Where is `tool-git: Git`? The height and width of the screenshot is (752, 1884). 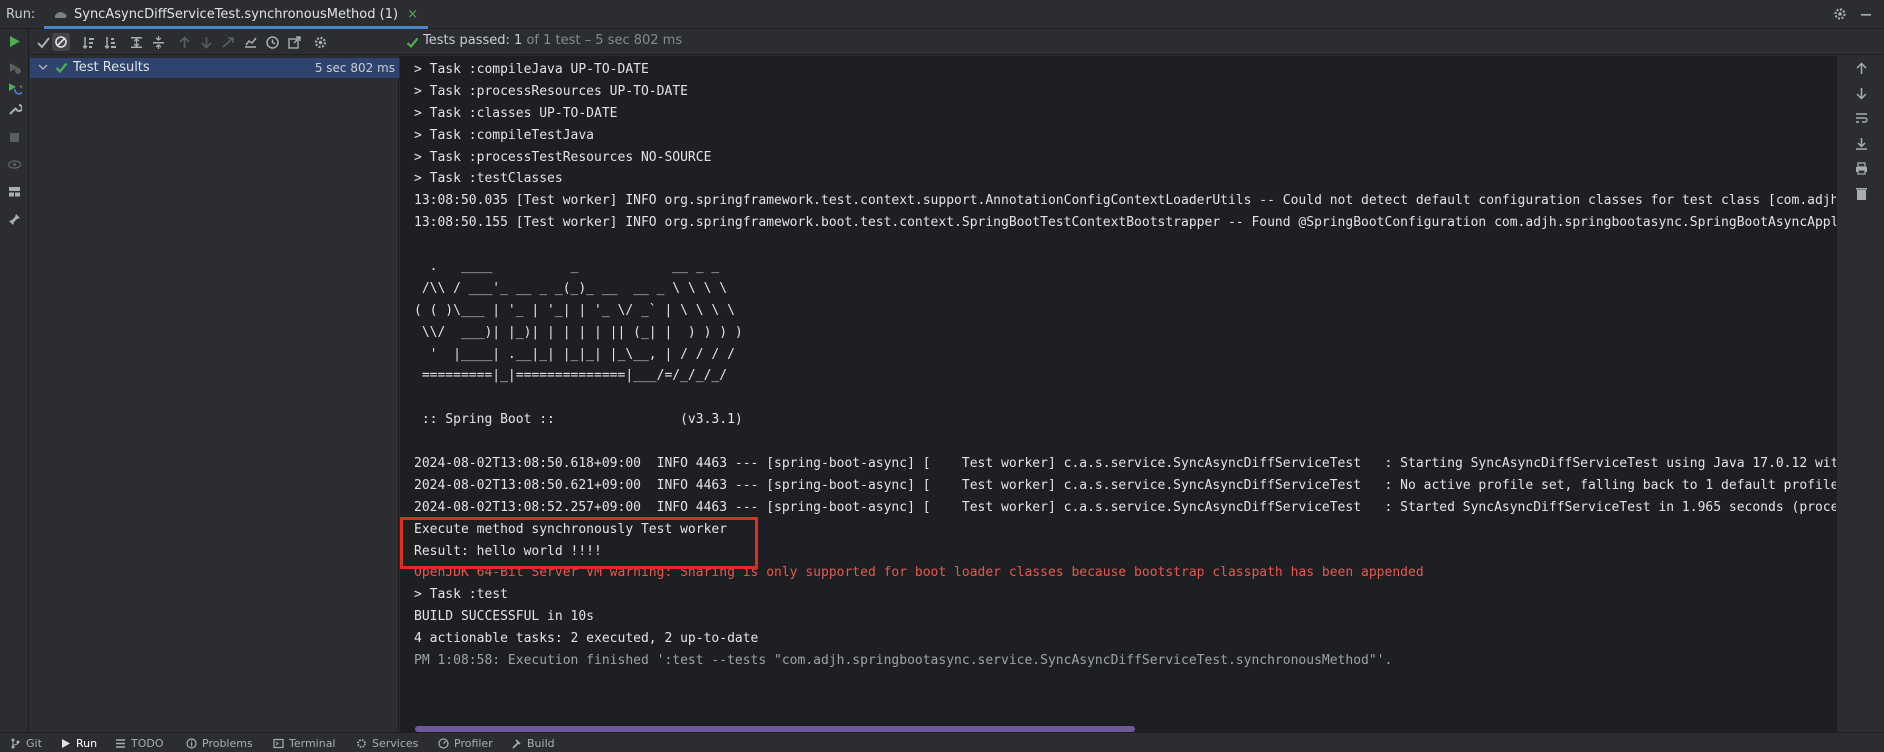 tool-git: Git is located at coordinates (26, 743).